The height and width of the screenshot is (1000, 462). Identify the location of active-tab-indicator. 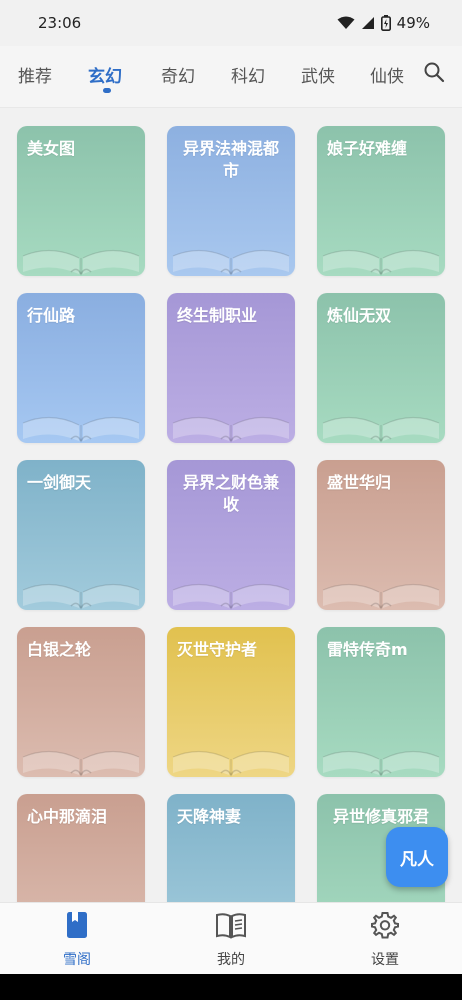
(107, 90).